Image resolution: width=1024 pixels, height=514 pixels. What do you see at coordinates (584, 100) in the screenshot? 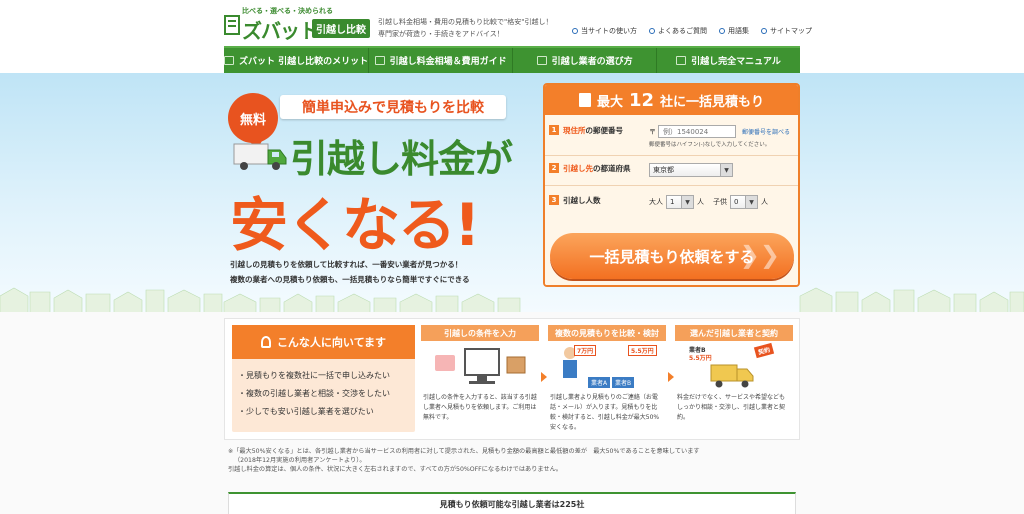
I see `document-icon` at bounding box center [584, 100].